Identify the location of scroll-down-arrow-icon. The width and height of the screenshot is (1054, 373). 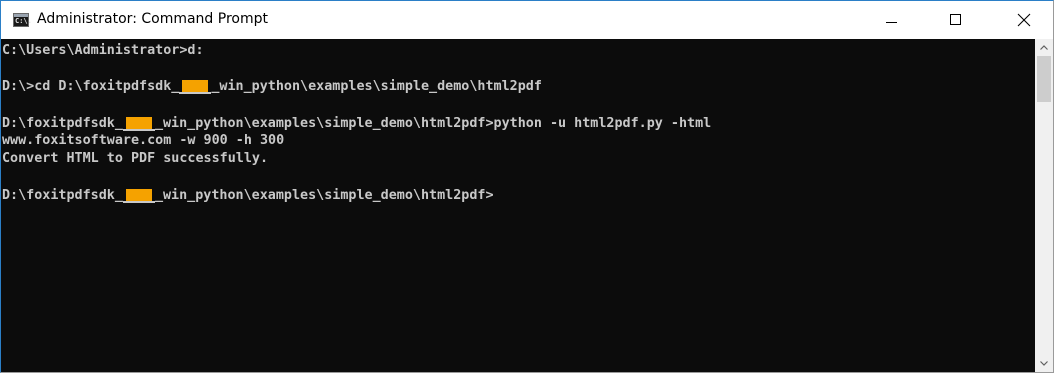
(1044, 363).